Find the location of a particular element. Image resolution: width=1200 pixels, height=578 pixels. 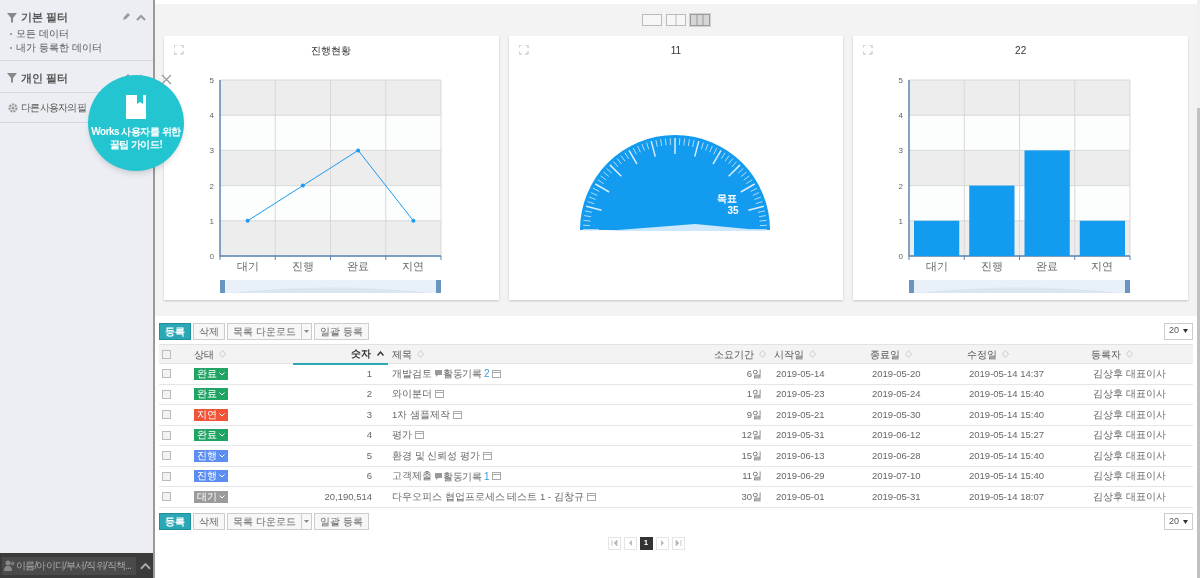

next-icon is located at coordinates (662, 543).